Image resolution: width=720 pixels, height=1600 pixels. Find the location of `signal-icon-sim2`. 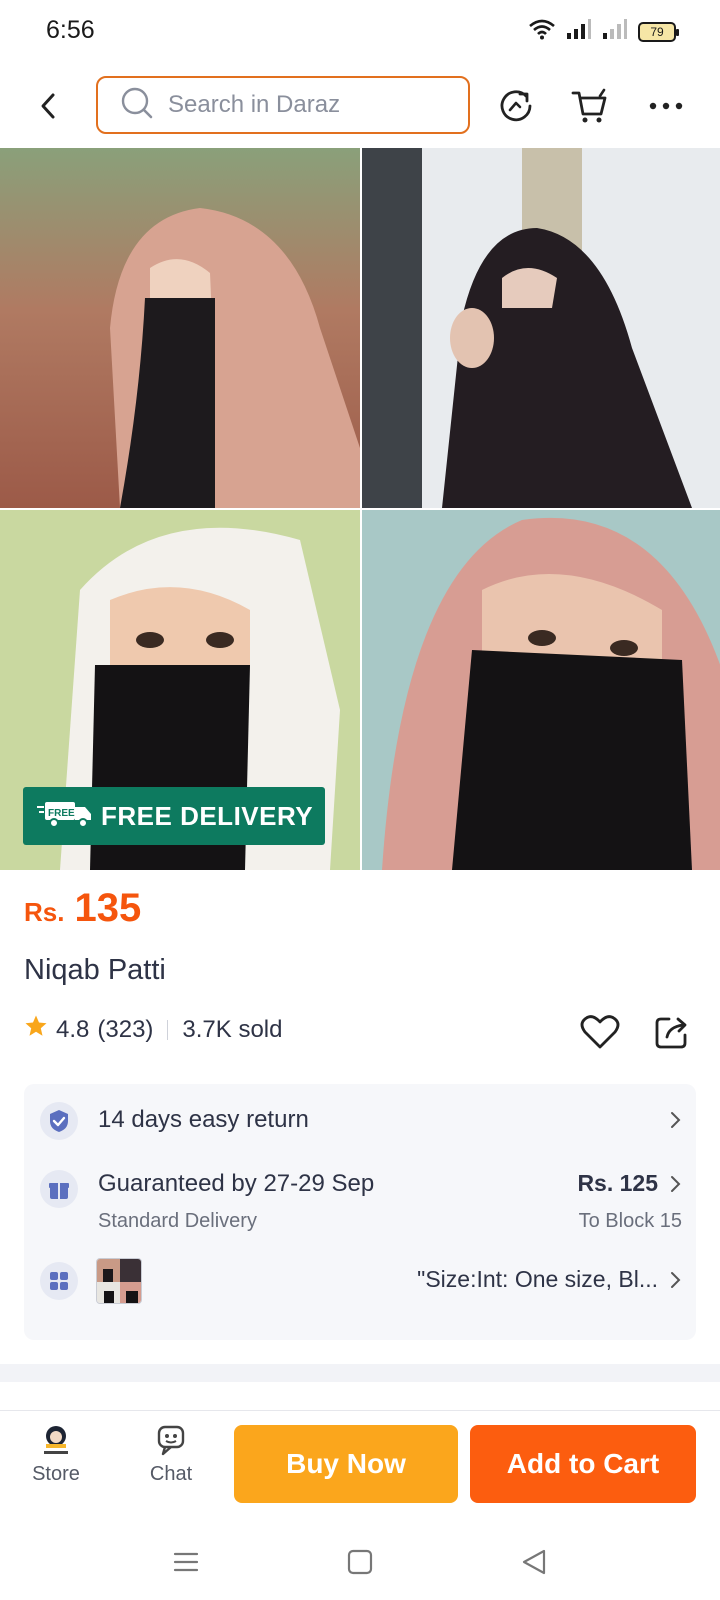

signal-icon-sim2 is located at coordinates (615, 31).